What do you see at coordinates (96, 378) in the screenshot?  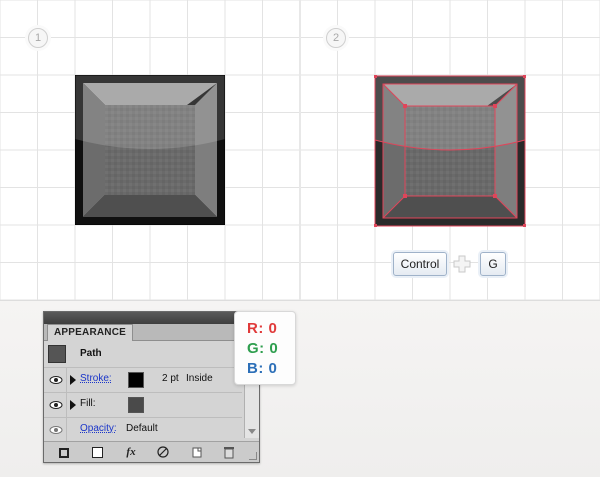 I see `stroke-label: Stroke:` at bounding box center [96, 378].